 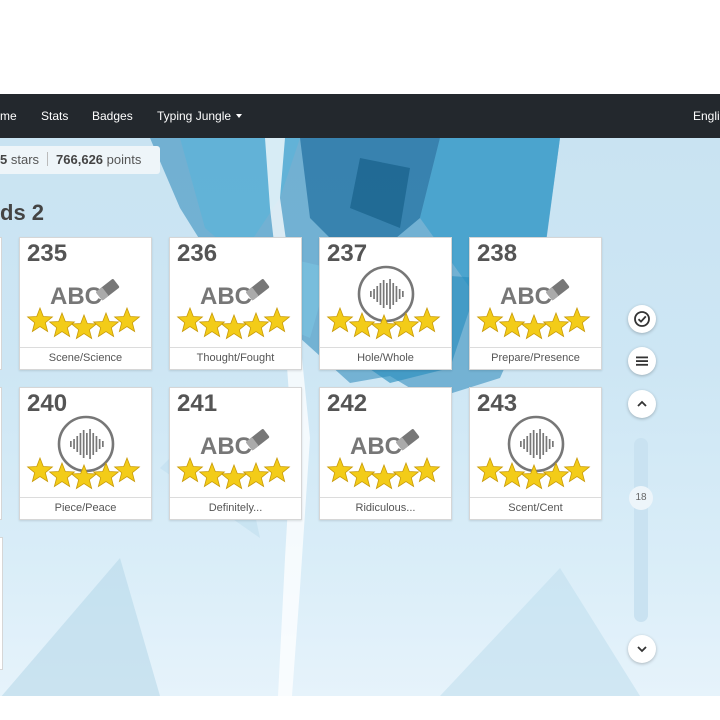 I want to click on lesson-card: 237 Hole/Whole, so click(x=385, y=303).